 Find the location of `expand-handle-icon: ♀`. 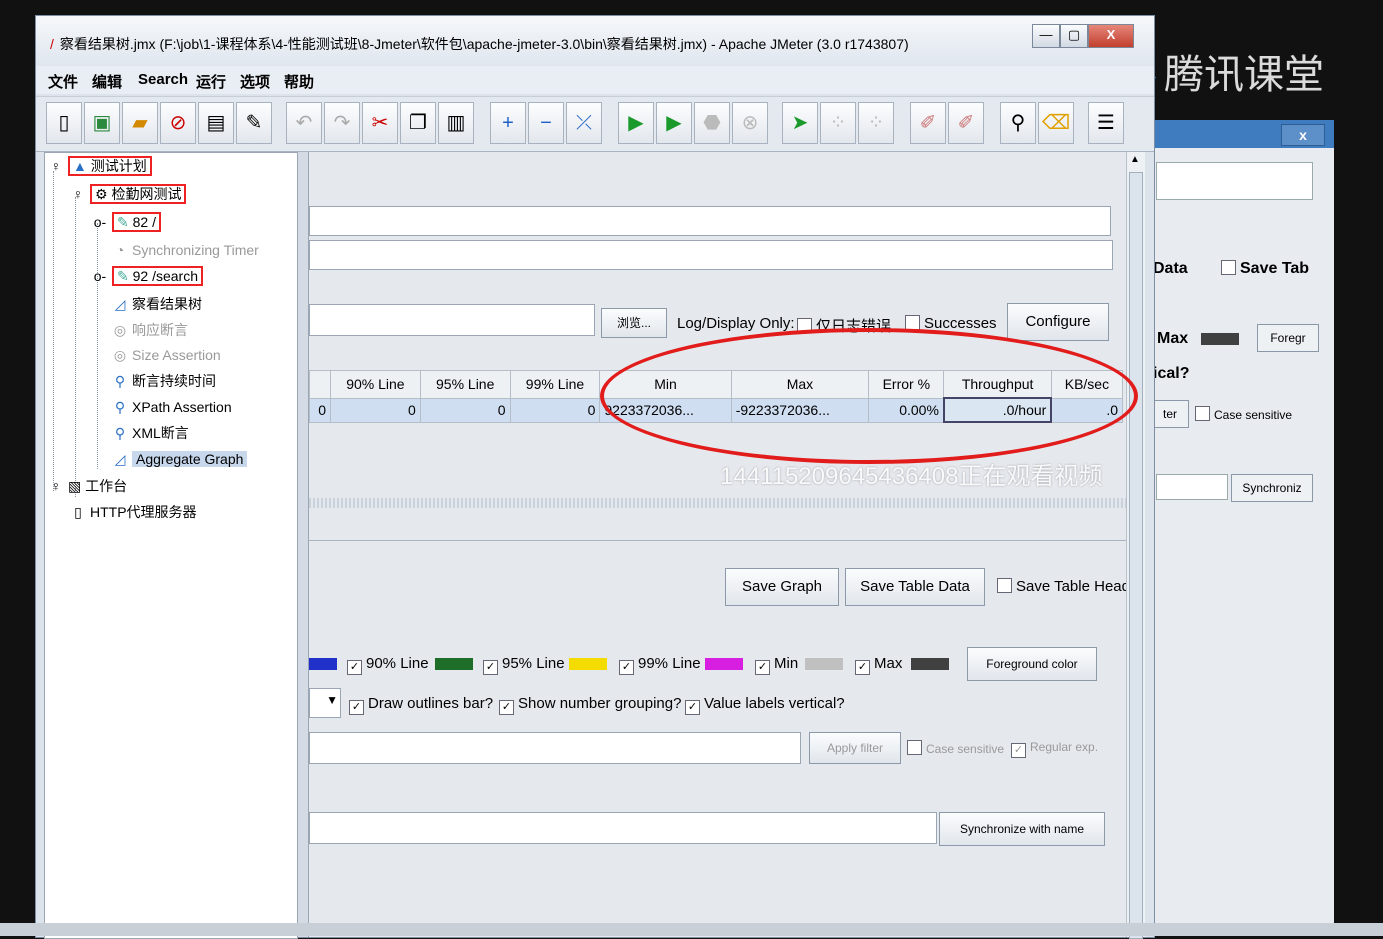

expand-handle-icon: ♀ is located at coordinates (56, 486).